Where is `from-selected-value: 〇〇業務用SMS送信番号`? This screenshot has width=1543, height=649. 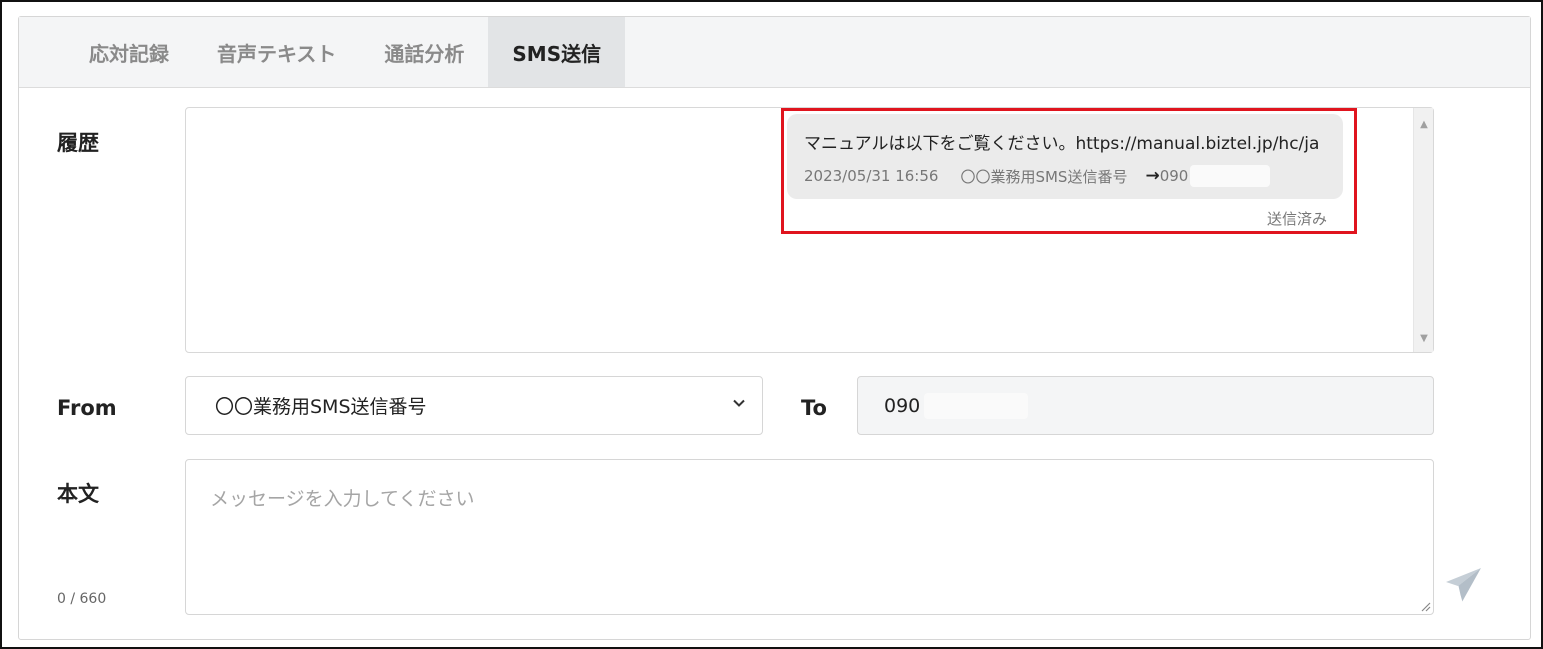 from-selected-value: 〇〇業務用SMS送信番号 is located at coordinates (321, 407).